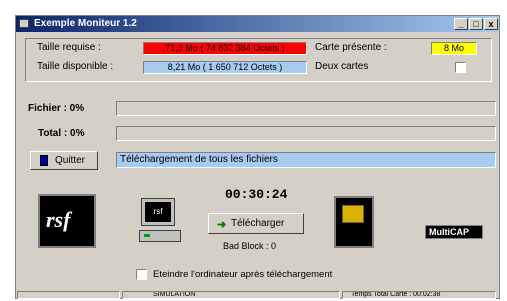  What do you see at coordinates (419, 295) in the screenshot?
I see `status-bar-total-time: Temps Total Carte : 00:02:38` at bounding box center [419, 295].